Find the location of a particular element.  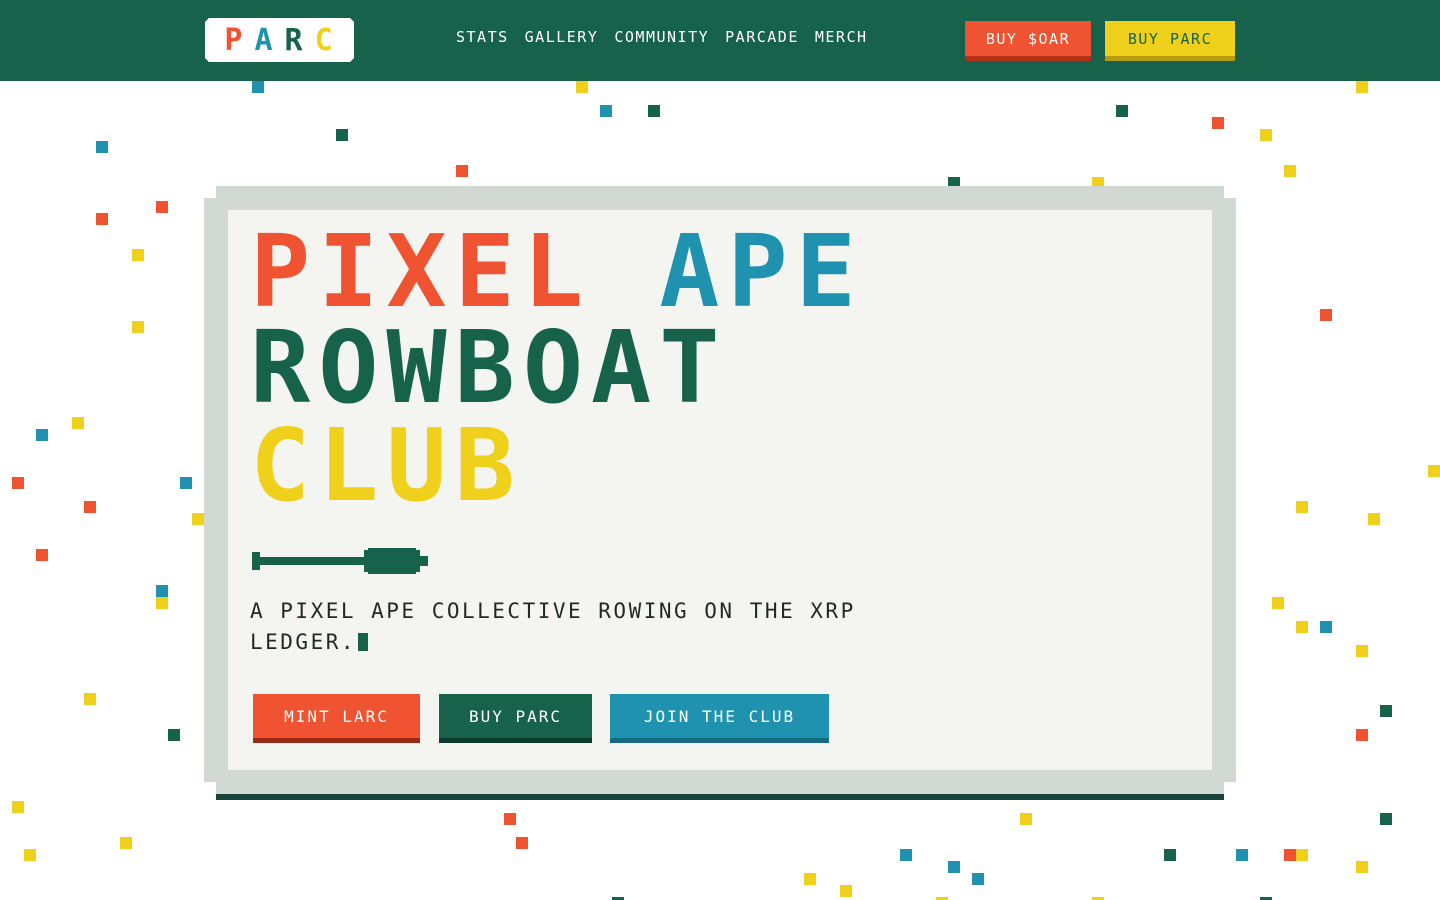

buy-parc-button: BUY PARC is located at coordinates (515, 716).